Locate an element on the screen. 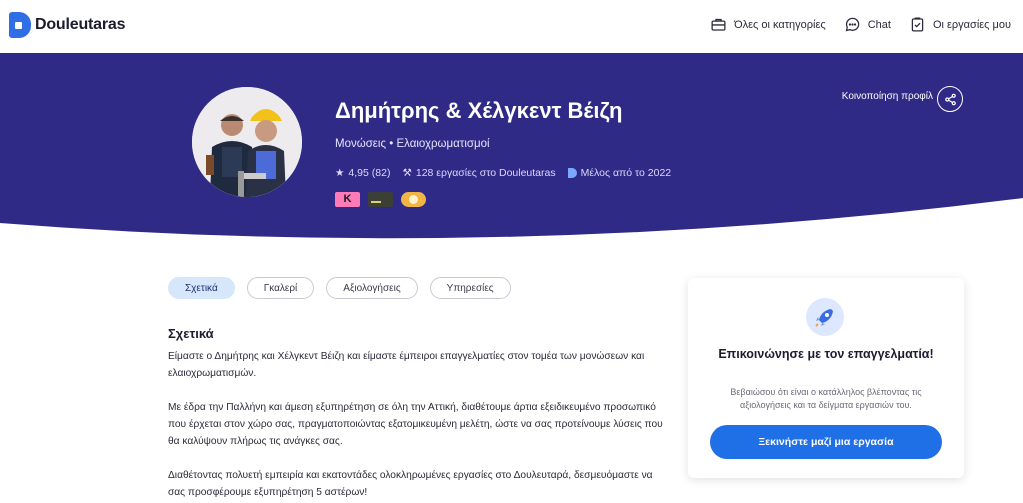 This screenshot has height=503, width=1023. profile-avatar is located at coordinates (247, 142).